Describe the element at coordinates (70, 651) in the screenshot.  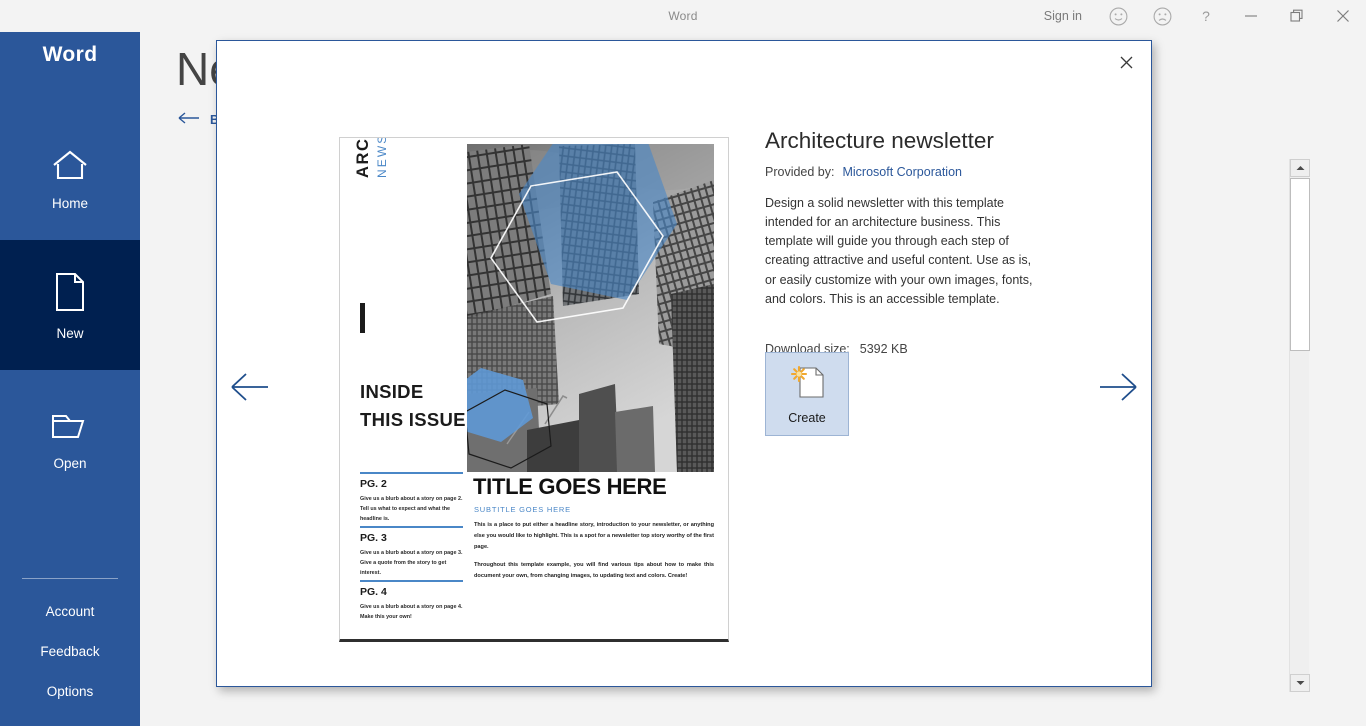
I see `sidebar-item-feedback: Feedback` at that location.